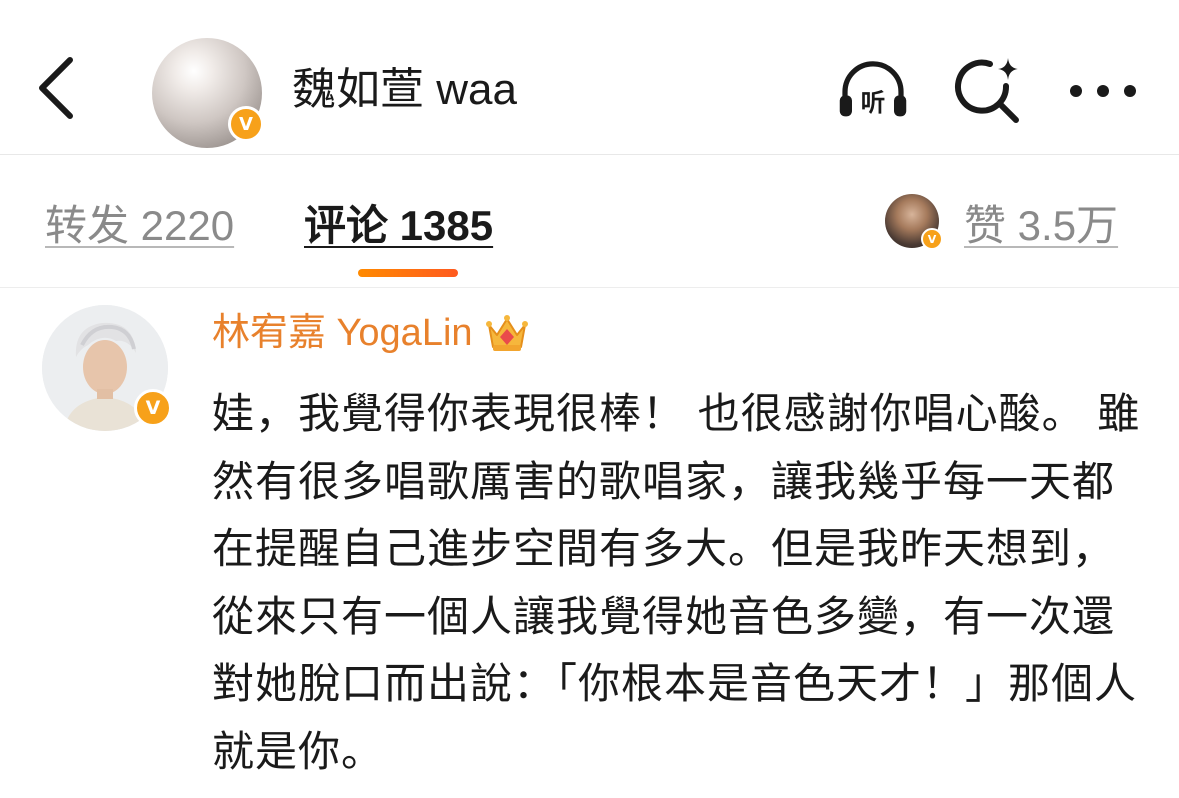 Image resolution: width=1179 pixels, height=798 pixels. Describe the element at coordinates (139, 226) in the screenshot. I see `tab-repost: 转发 2220` at that location.